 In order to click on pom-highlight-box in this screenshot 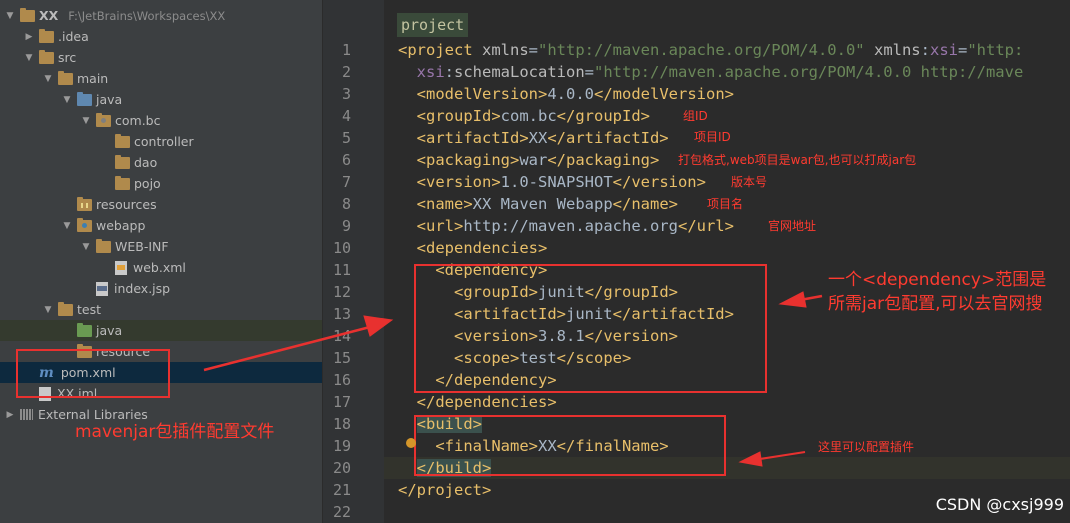, I will do `click(93, 373)`.